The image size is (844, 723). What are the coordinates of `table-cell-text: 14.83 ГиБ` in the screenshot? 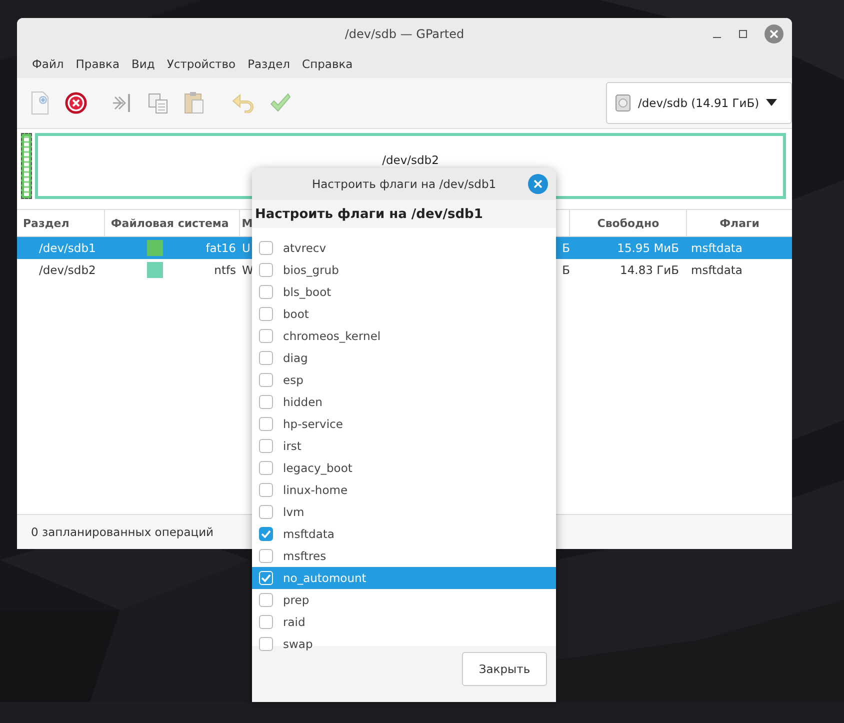 It's located at (649, 270).